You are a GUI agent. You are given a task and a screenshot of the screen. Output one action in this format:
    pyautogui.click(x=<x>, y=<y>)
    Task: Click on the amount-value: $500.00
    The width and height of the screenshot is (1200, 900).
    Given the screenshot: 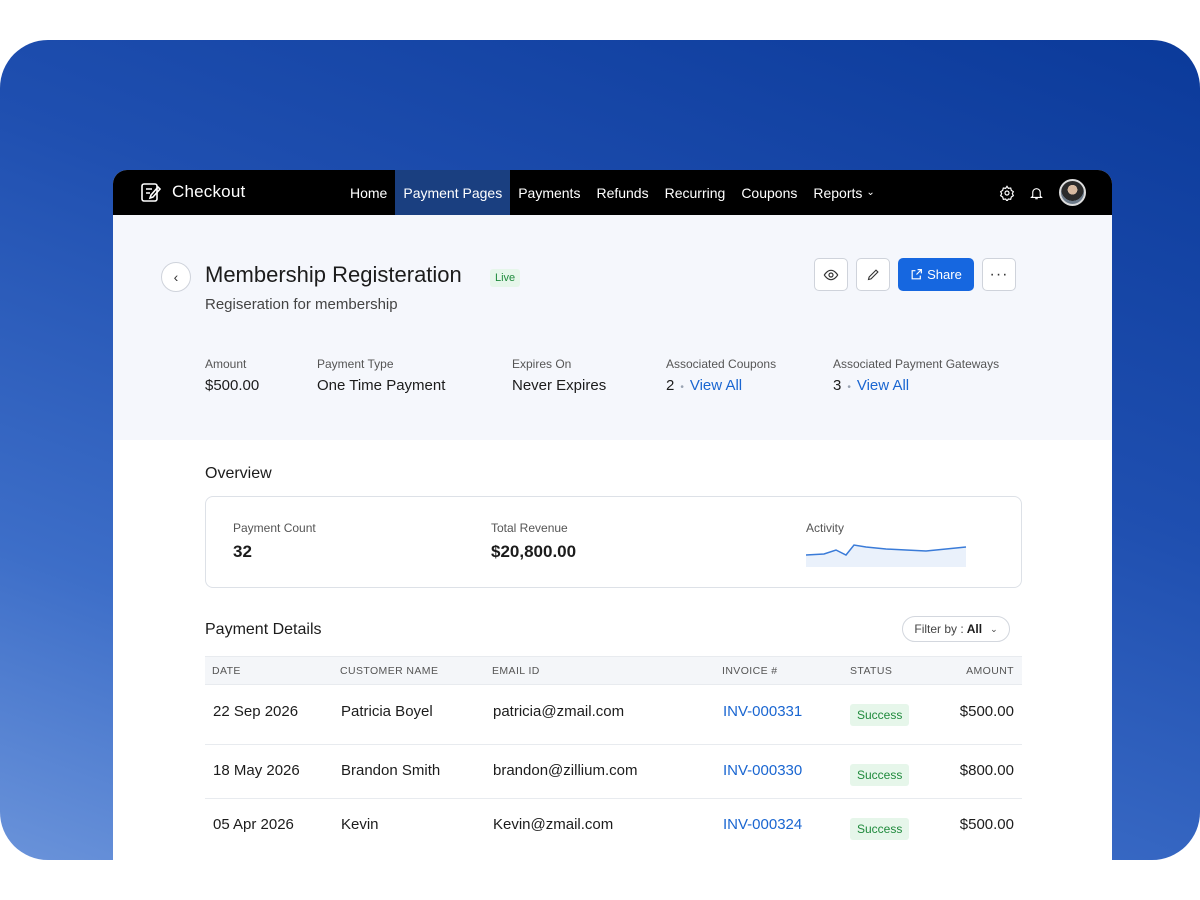 What is the action you would take?
    pyautogui.click(x=232, y=385)
    